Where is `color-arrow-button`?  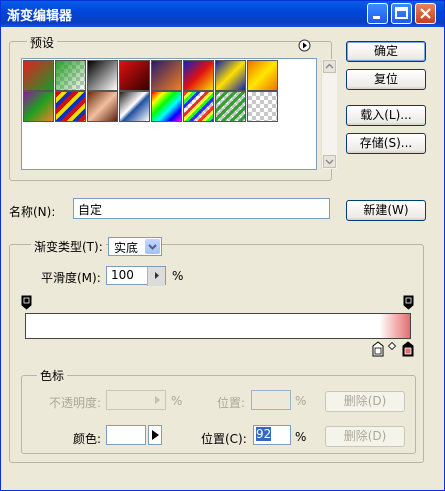
color-arrow-button is located at coordinates (155, 435).